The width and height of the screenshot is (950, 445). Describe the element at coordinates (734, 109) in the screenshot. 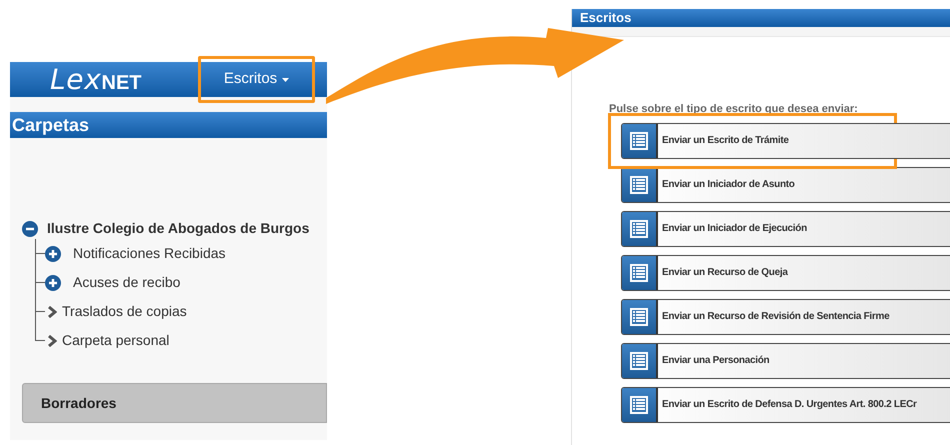

I see `instruction-text: Pulse sobre el tipo de escrito que desea enviar:` at that location.